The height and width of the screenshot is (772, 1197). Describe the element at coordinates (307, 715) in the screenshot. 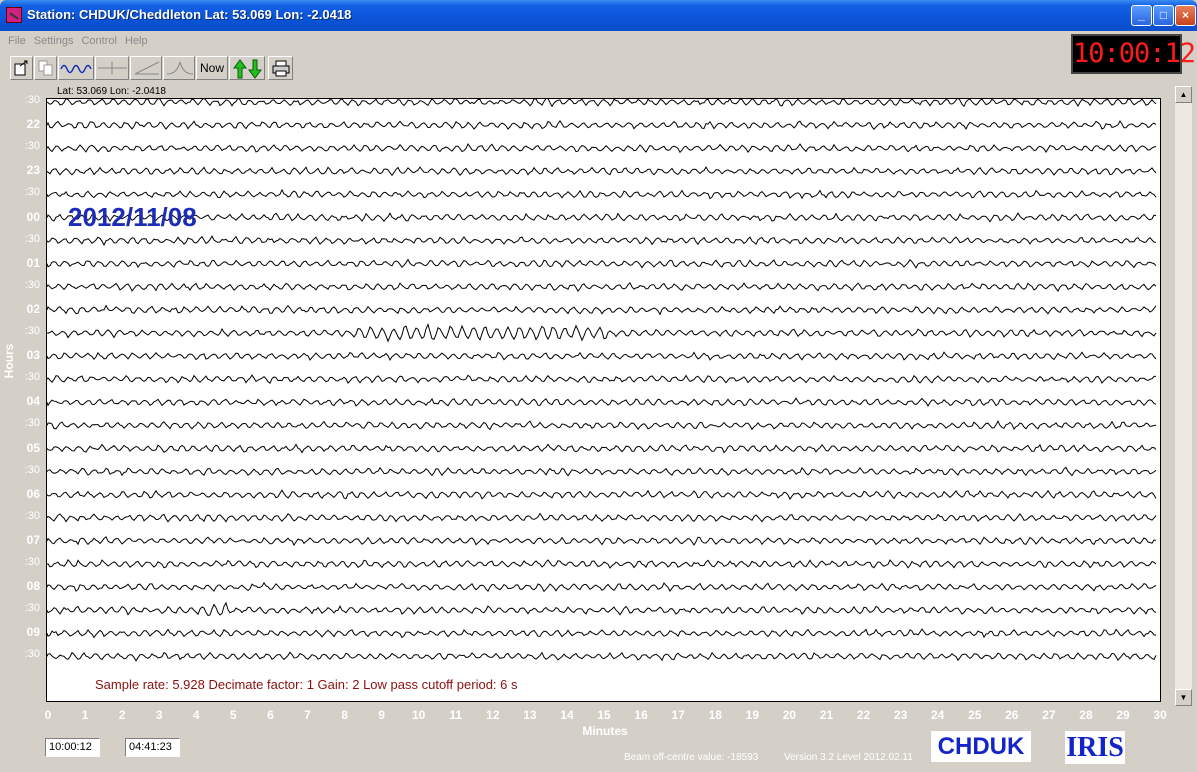

I see `minute-tick: 7` at that location.